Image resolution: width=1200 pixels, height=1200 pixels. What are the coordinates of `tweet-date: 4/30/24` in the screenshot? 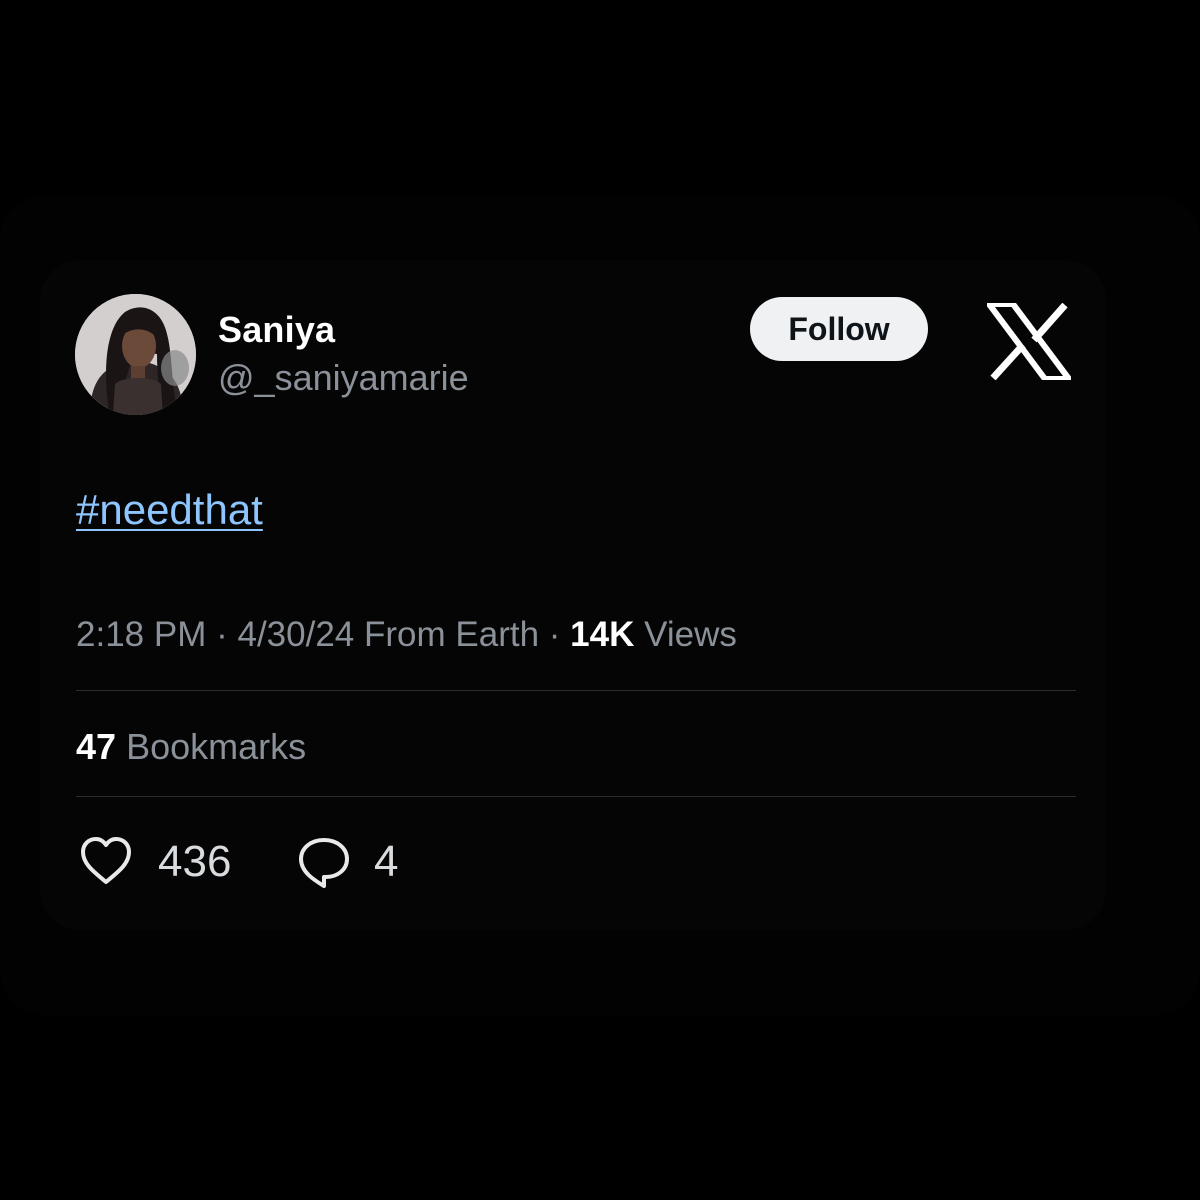 It's located at (295, 634).